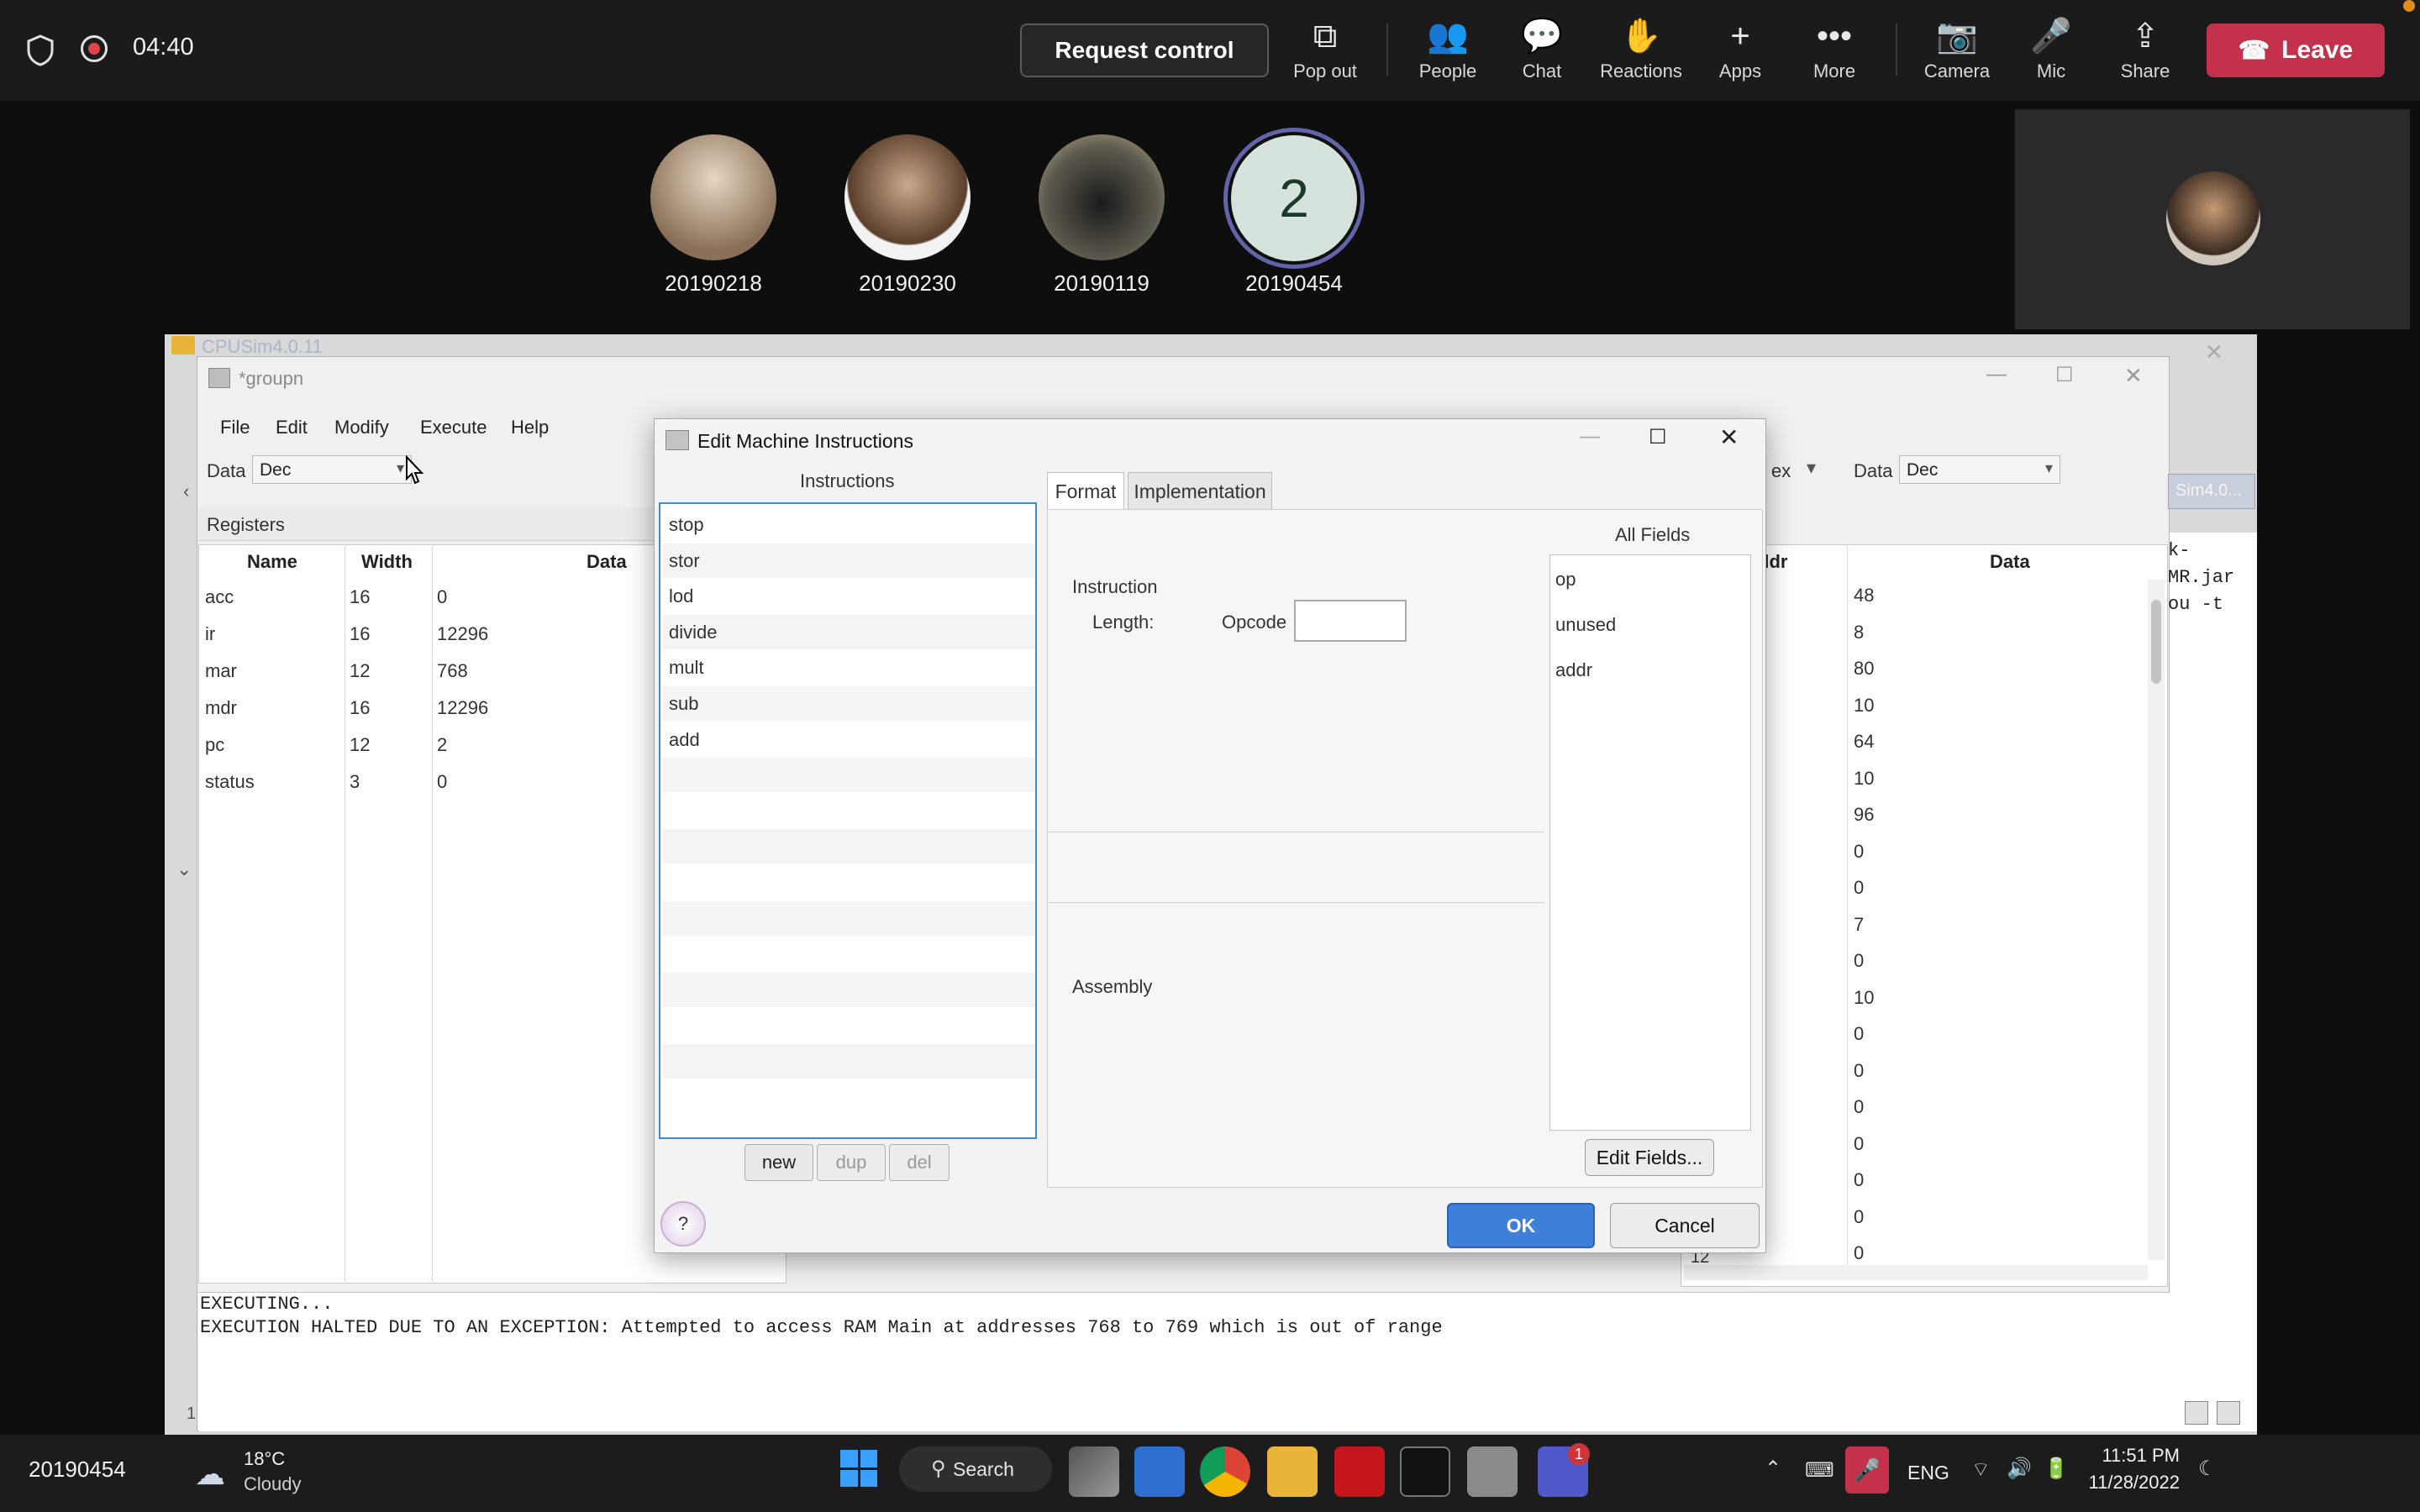 The height and width of the screenshot is (1512, 2420). What do you see at coordinates (361, 427) in the screenshot?
I see `menu-modify: Modify` at bounding box center [361, 427].